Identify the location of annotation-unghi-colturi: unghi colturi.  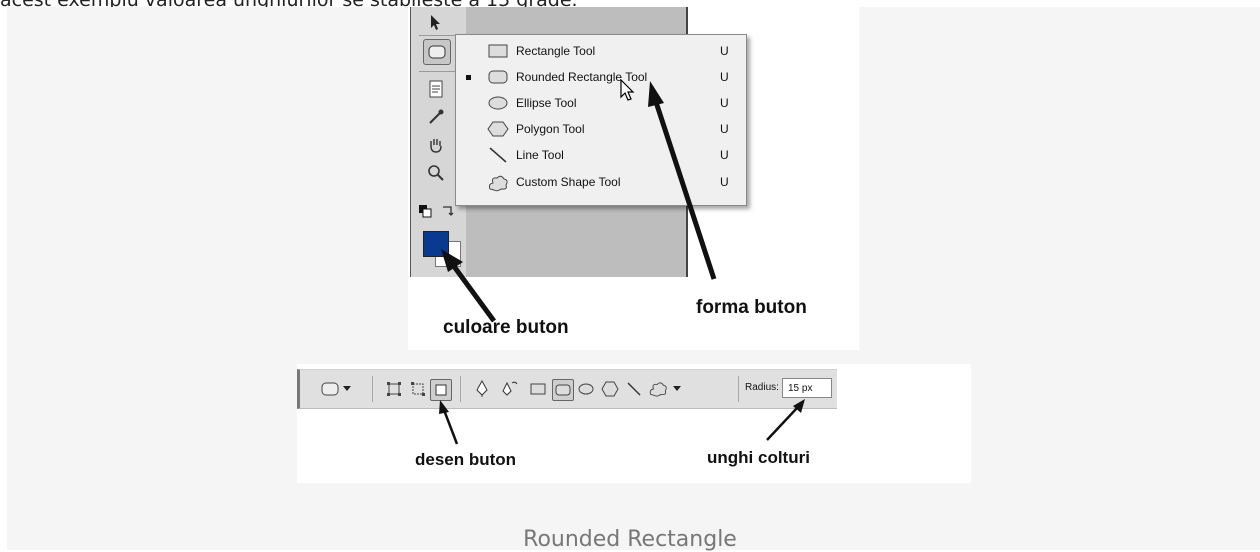
(758, 457).